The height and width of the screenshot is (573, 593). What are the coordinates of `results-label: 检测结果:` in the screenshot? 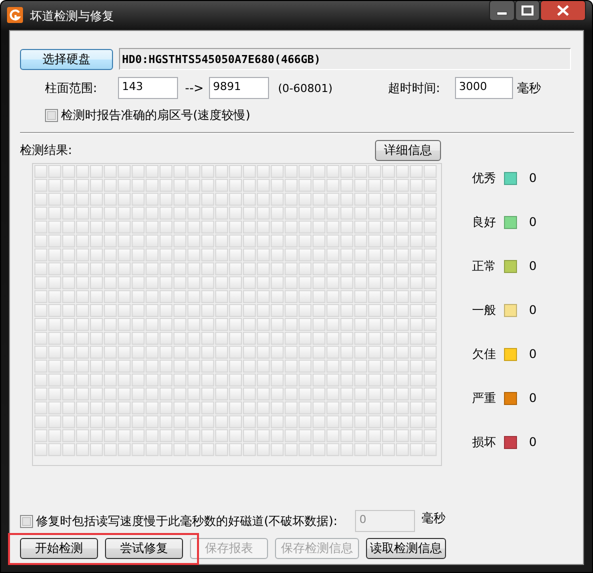 It's located at (46, 150).